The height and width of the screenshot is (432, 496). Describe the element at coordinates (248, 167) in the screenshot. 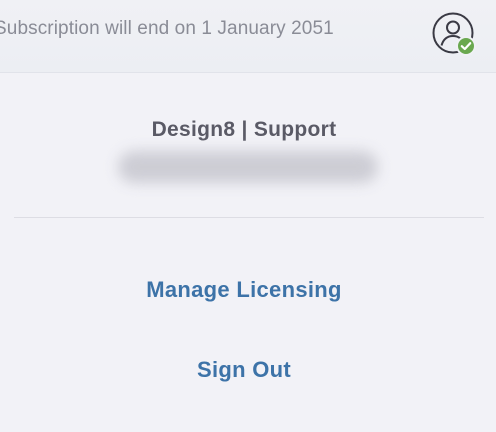

I see `redacted-email` at that location.